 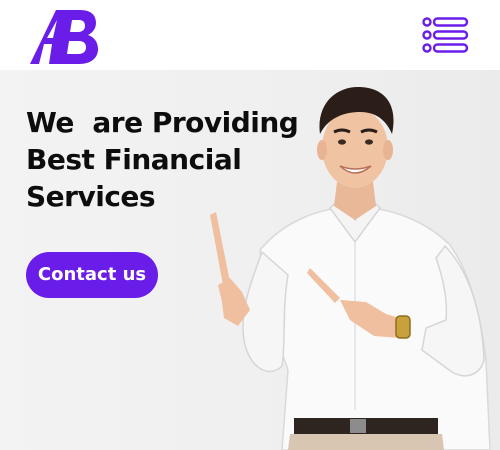 I want to click on contact-us-button: Contact us, so click(x=92, y=275).